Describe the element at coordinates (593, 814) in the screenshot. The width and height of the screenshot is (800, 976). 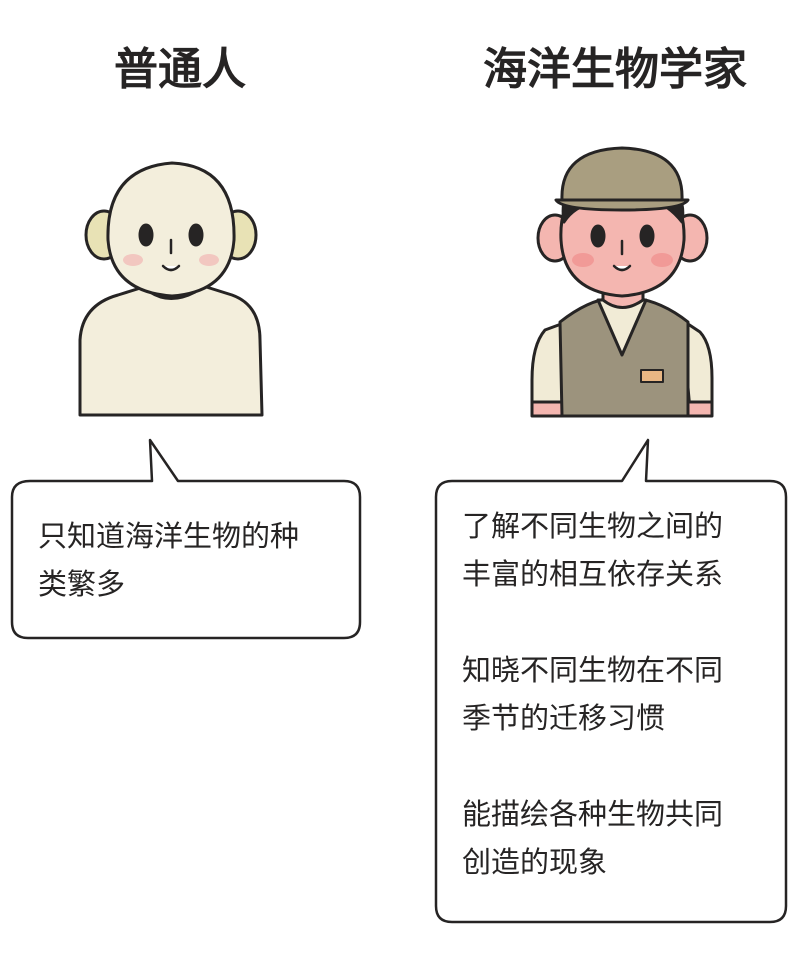
I see `bubble-right-line: 能描绘各种生物共同` at that location.